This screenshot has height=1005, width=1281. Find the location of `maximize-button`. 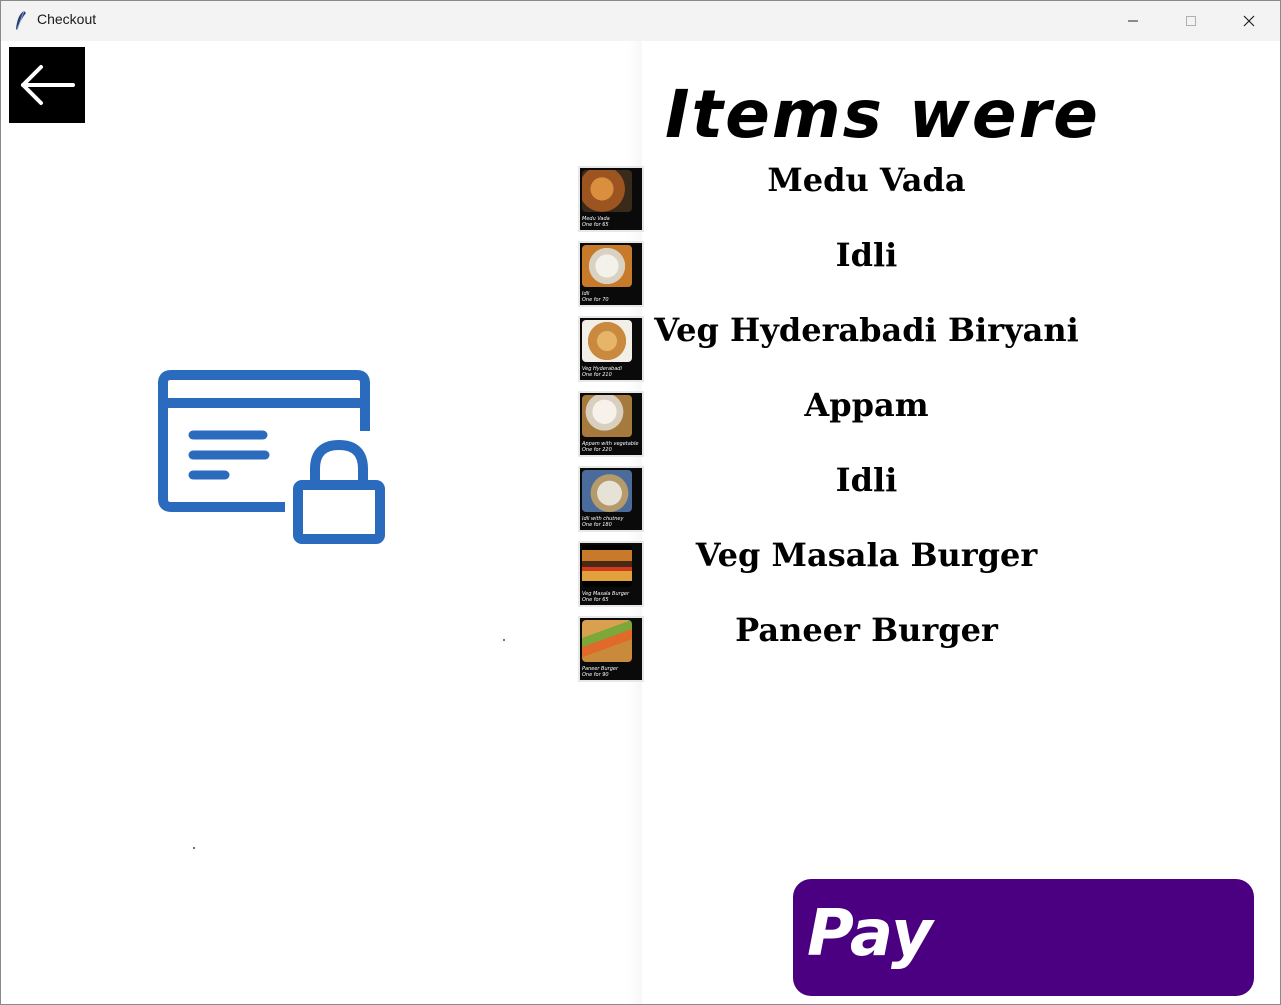

maximize-button is located at coordinates (1191, 21).